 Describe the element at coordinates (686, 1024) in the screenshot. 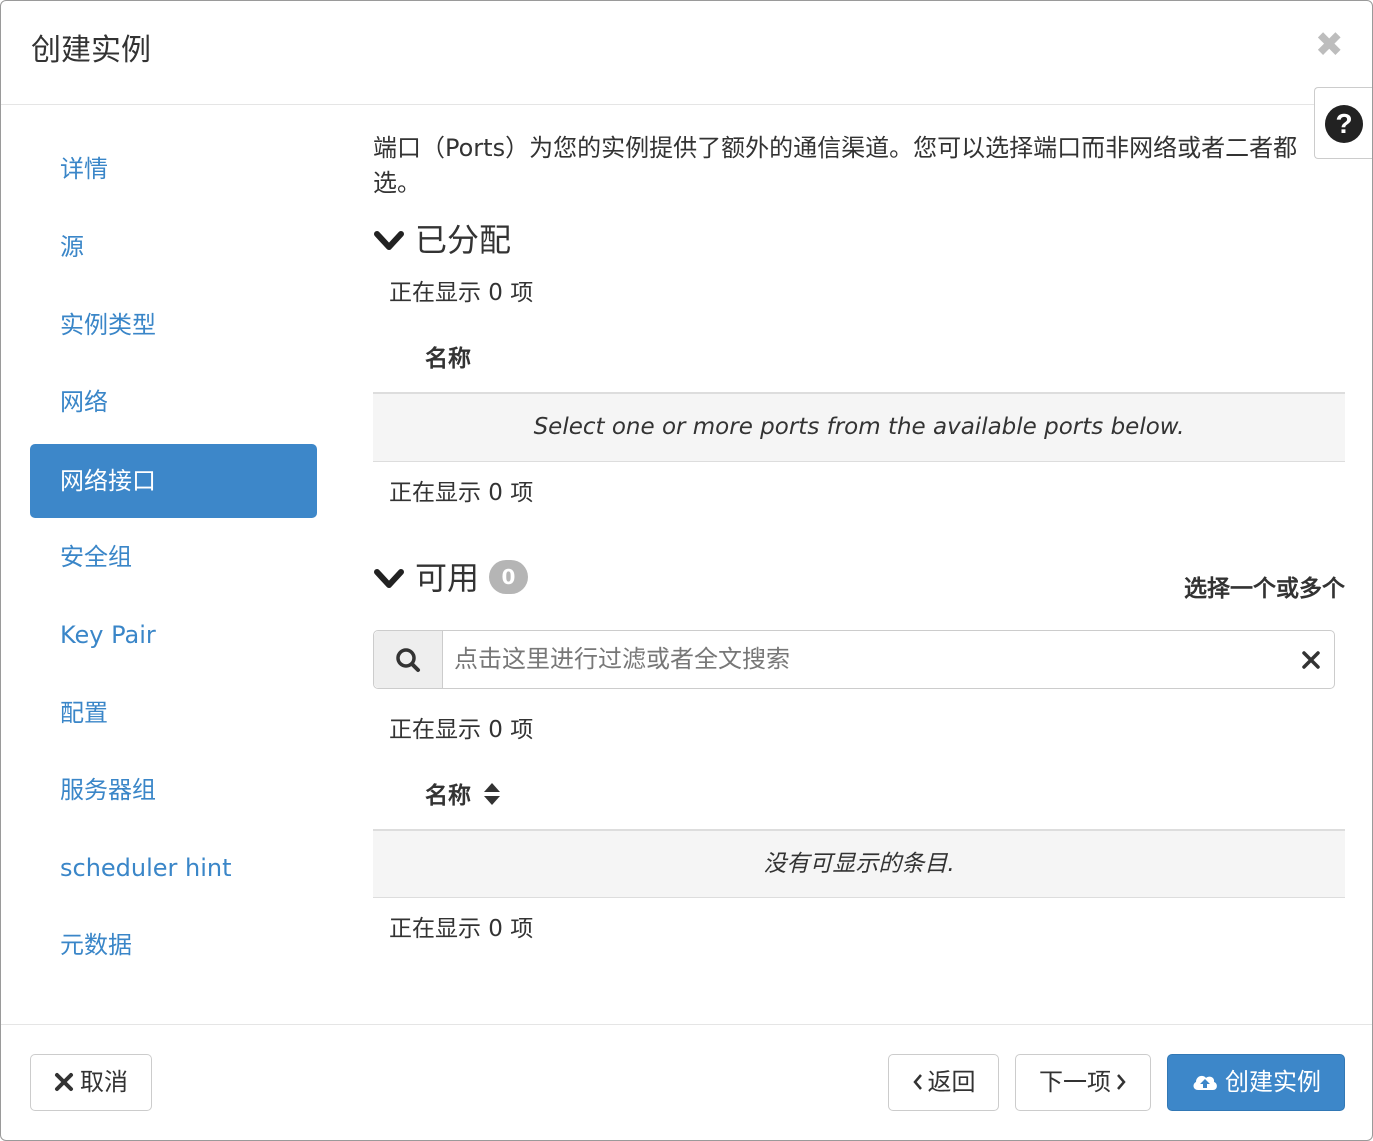

I see `footer-divider` at that location.